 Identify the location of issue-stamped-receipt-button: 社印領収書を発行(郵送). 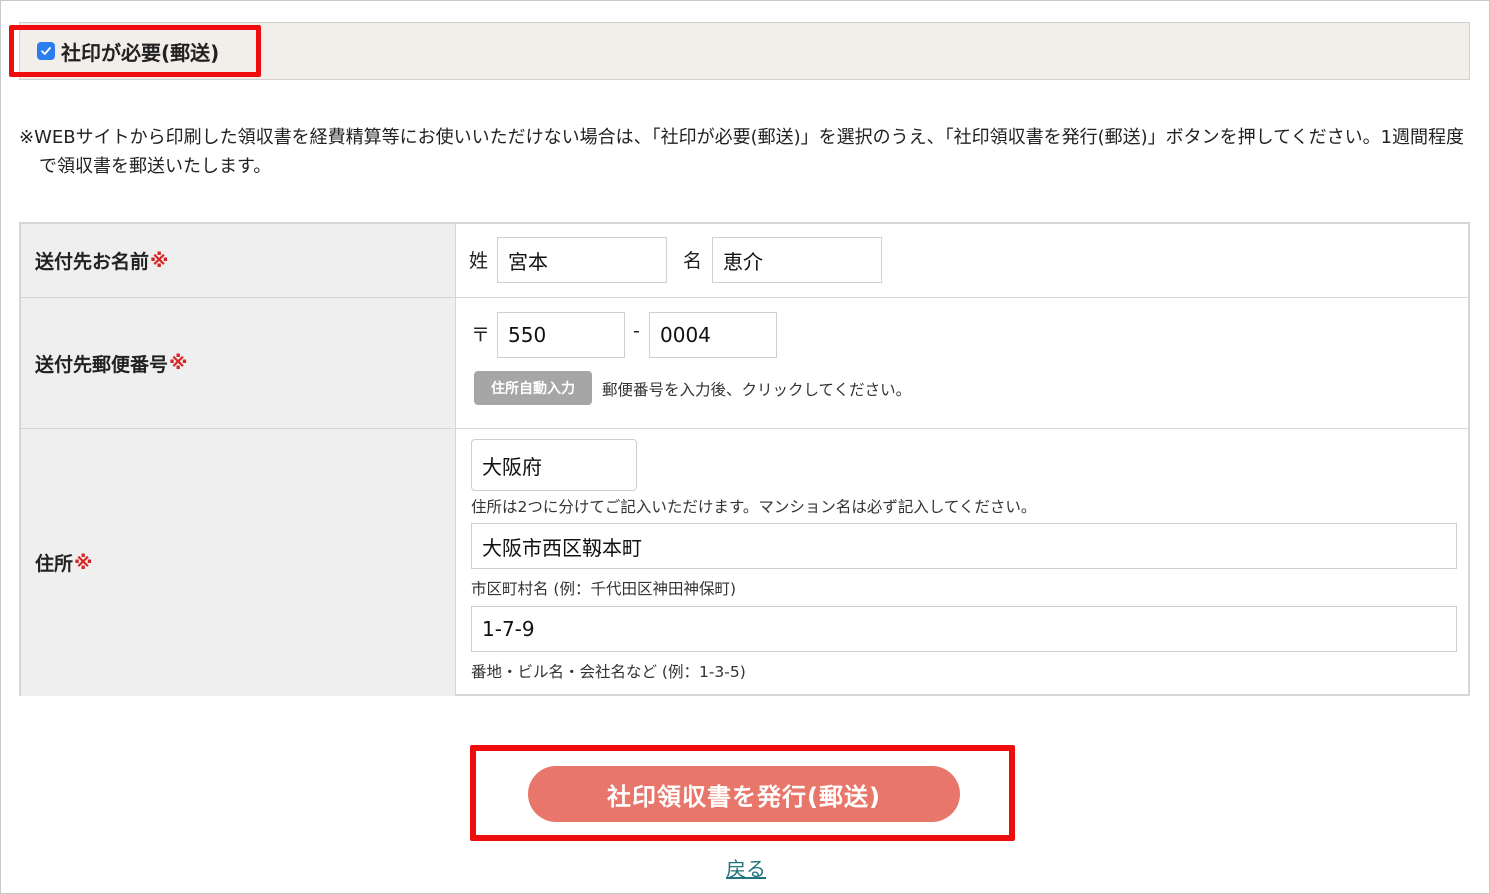
(744, 794).